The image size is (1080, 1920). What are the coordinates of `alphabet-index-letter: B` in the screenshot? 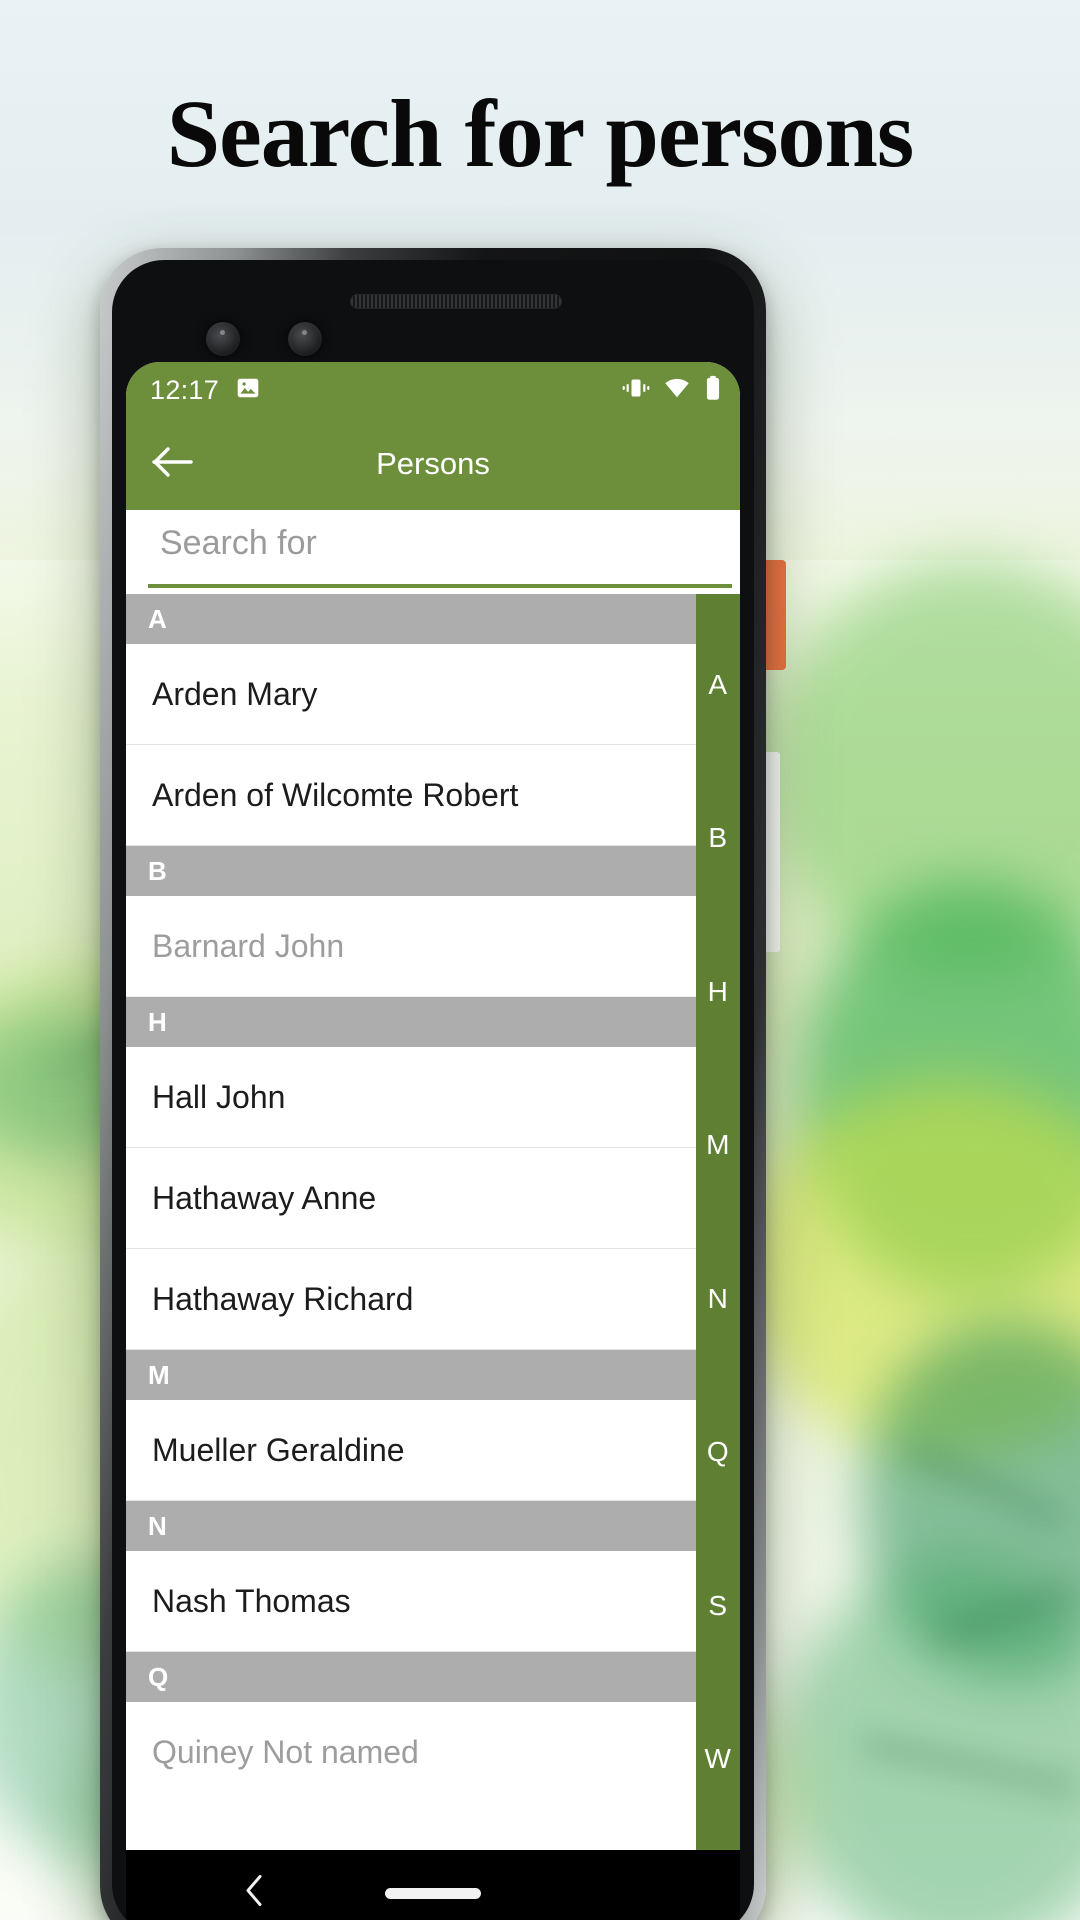 It's located at (717, 838).